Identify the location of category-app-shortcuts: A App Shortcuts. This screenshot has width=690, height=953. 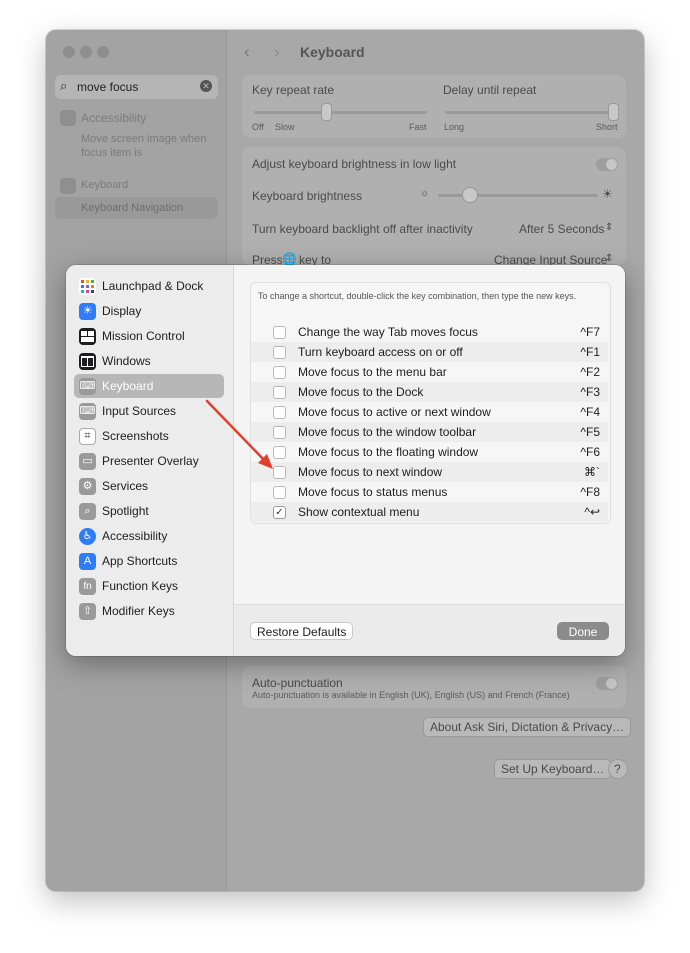
(149, 561).